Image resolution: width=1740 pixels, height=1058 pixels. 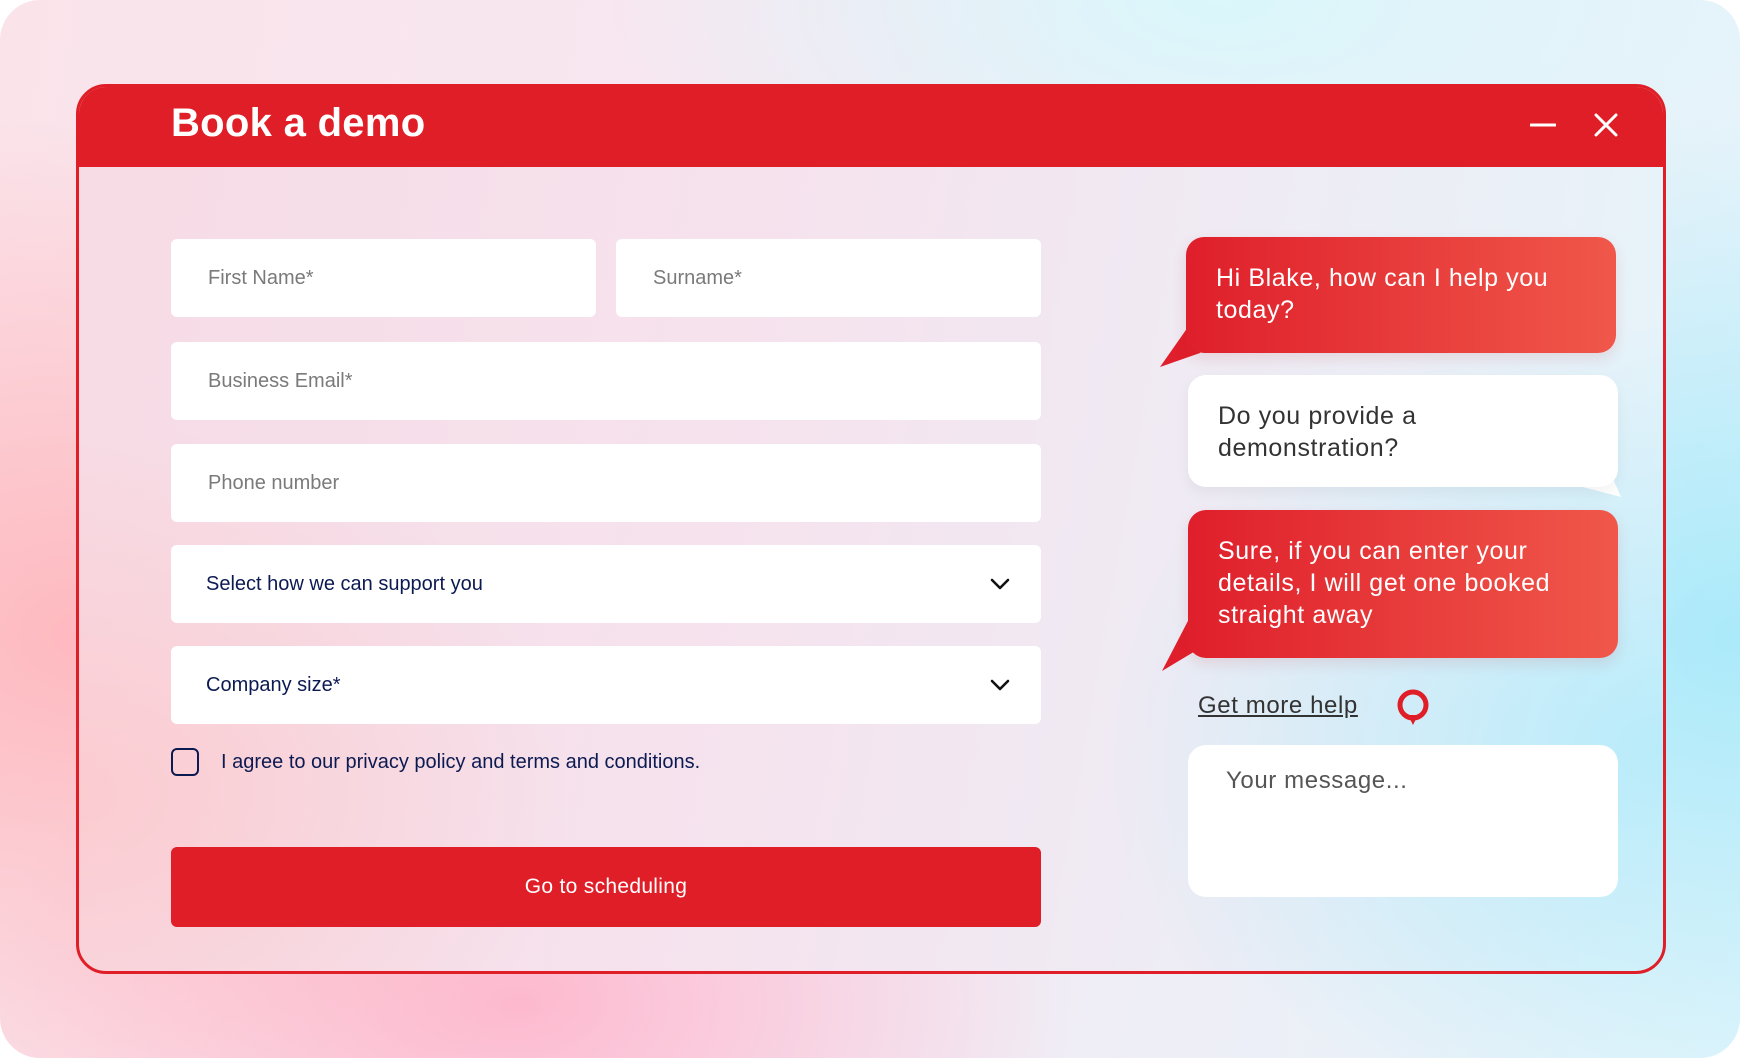 I want to click on close-icon, so click(x=1606, y=125).